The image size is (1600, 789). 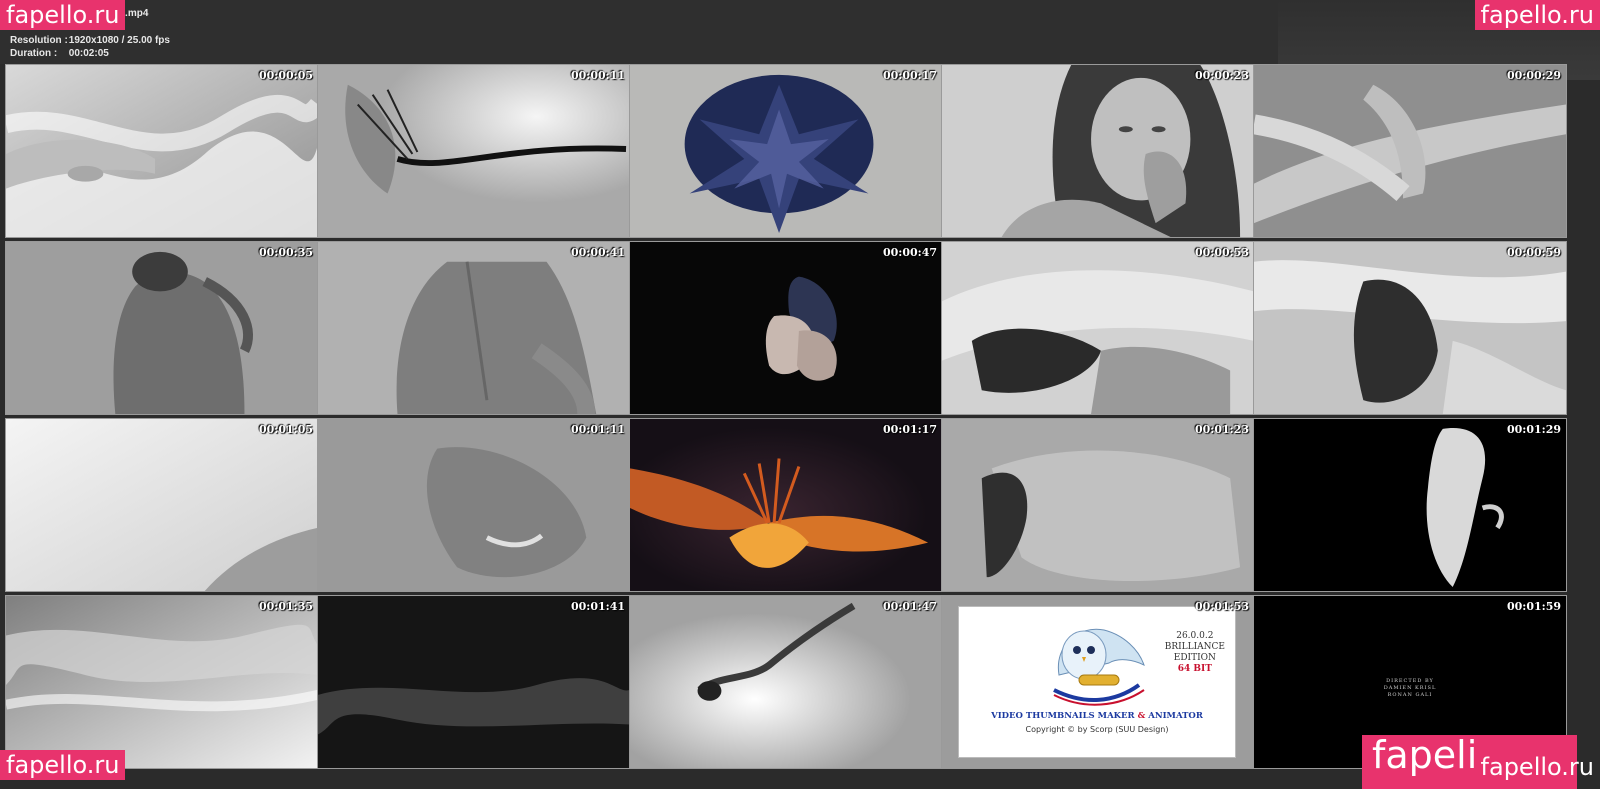 I want to click on app-name-part1: VIDEO THUMBNAILS MAKER, so click(x=1063, y=716).